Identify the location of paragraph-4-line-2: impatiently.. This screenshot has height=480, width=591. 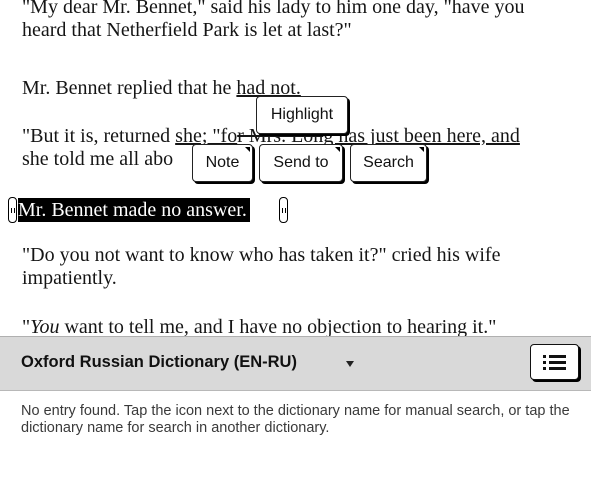
(69, 278).